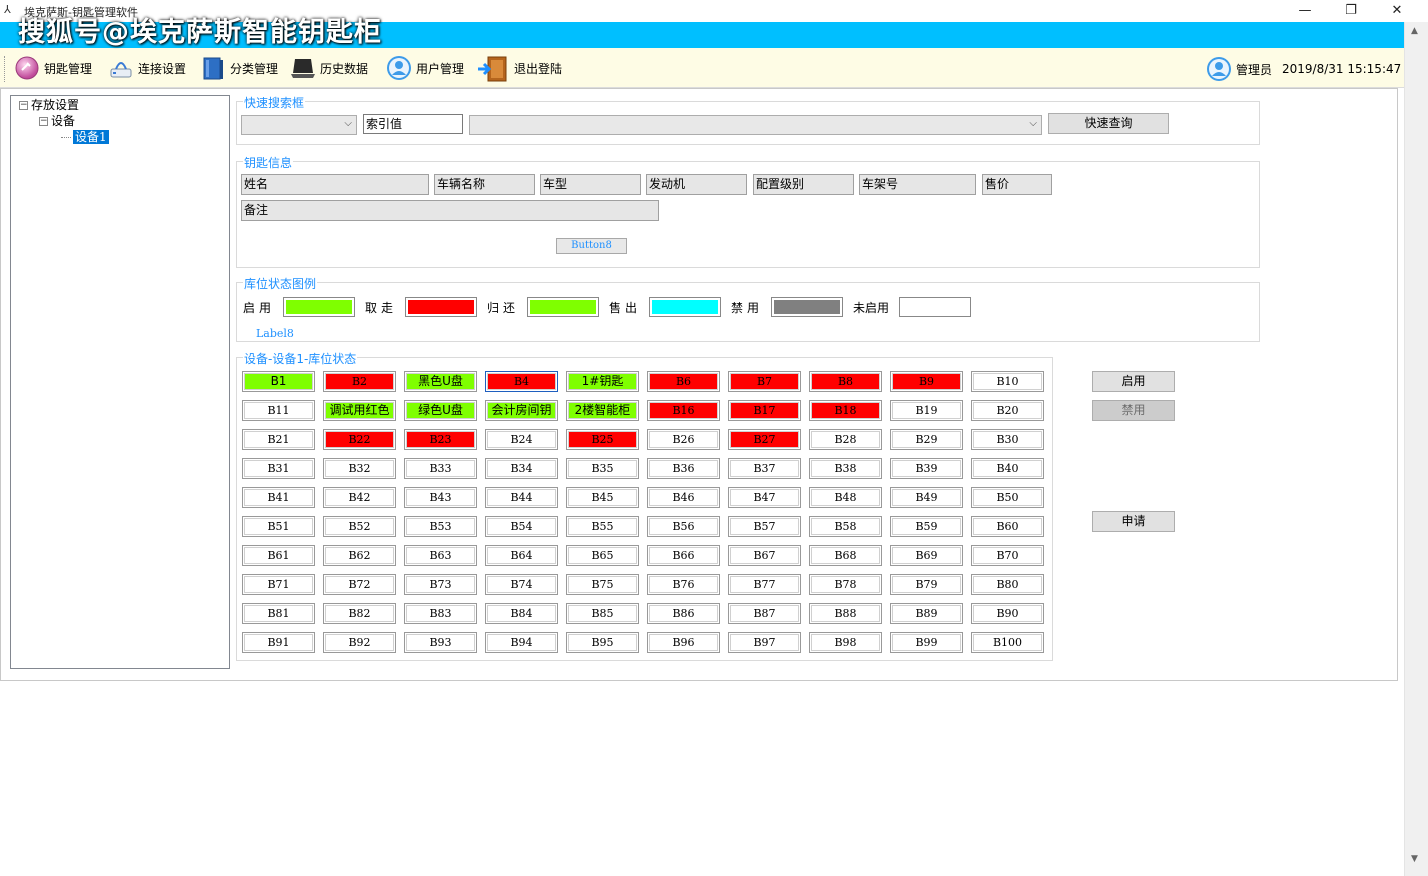 The height and width of the screenshot is (876, 1428). I want to click on slot-cell: 黑色U盘, so click(440, 381).